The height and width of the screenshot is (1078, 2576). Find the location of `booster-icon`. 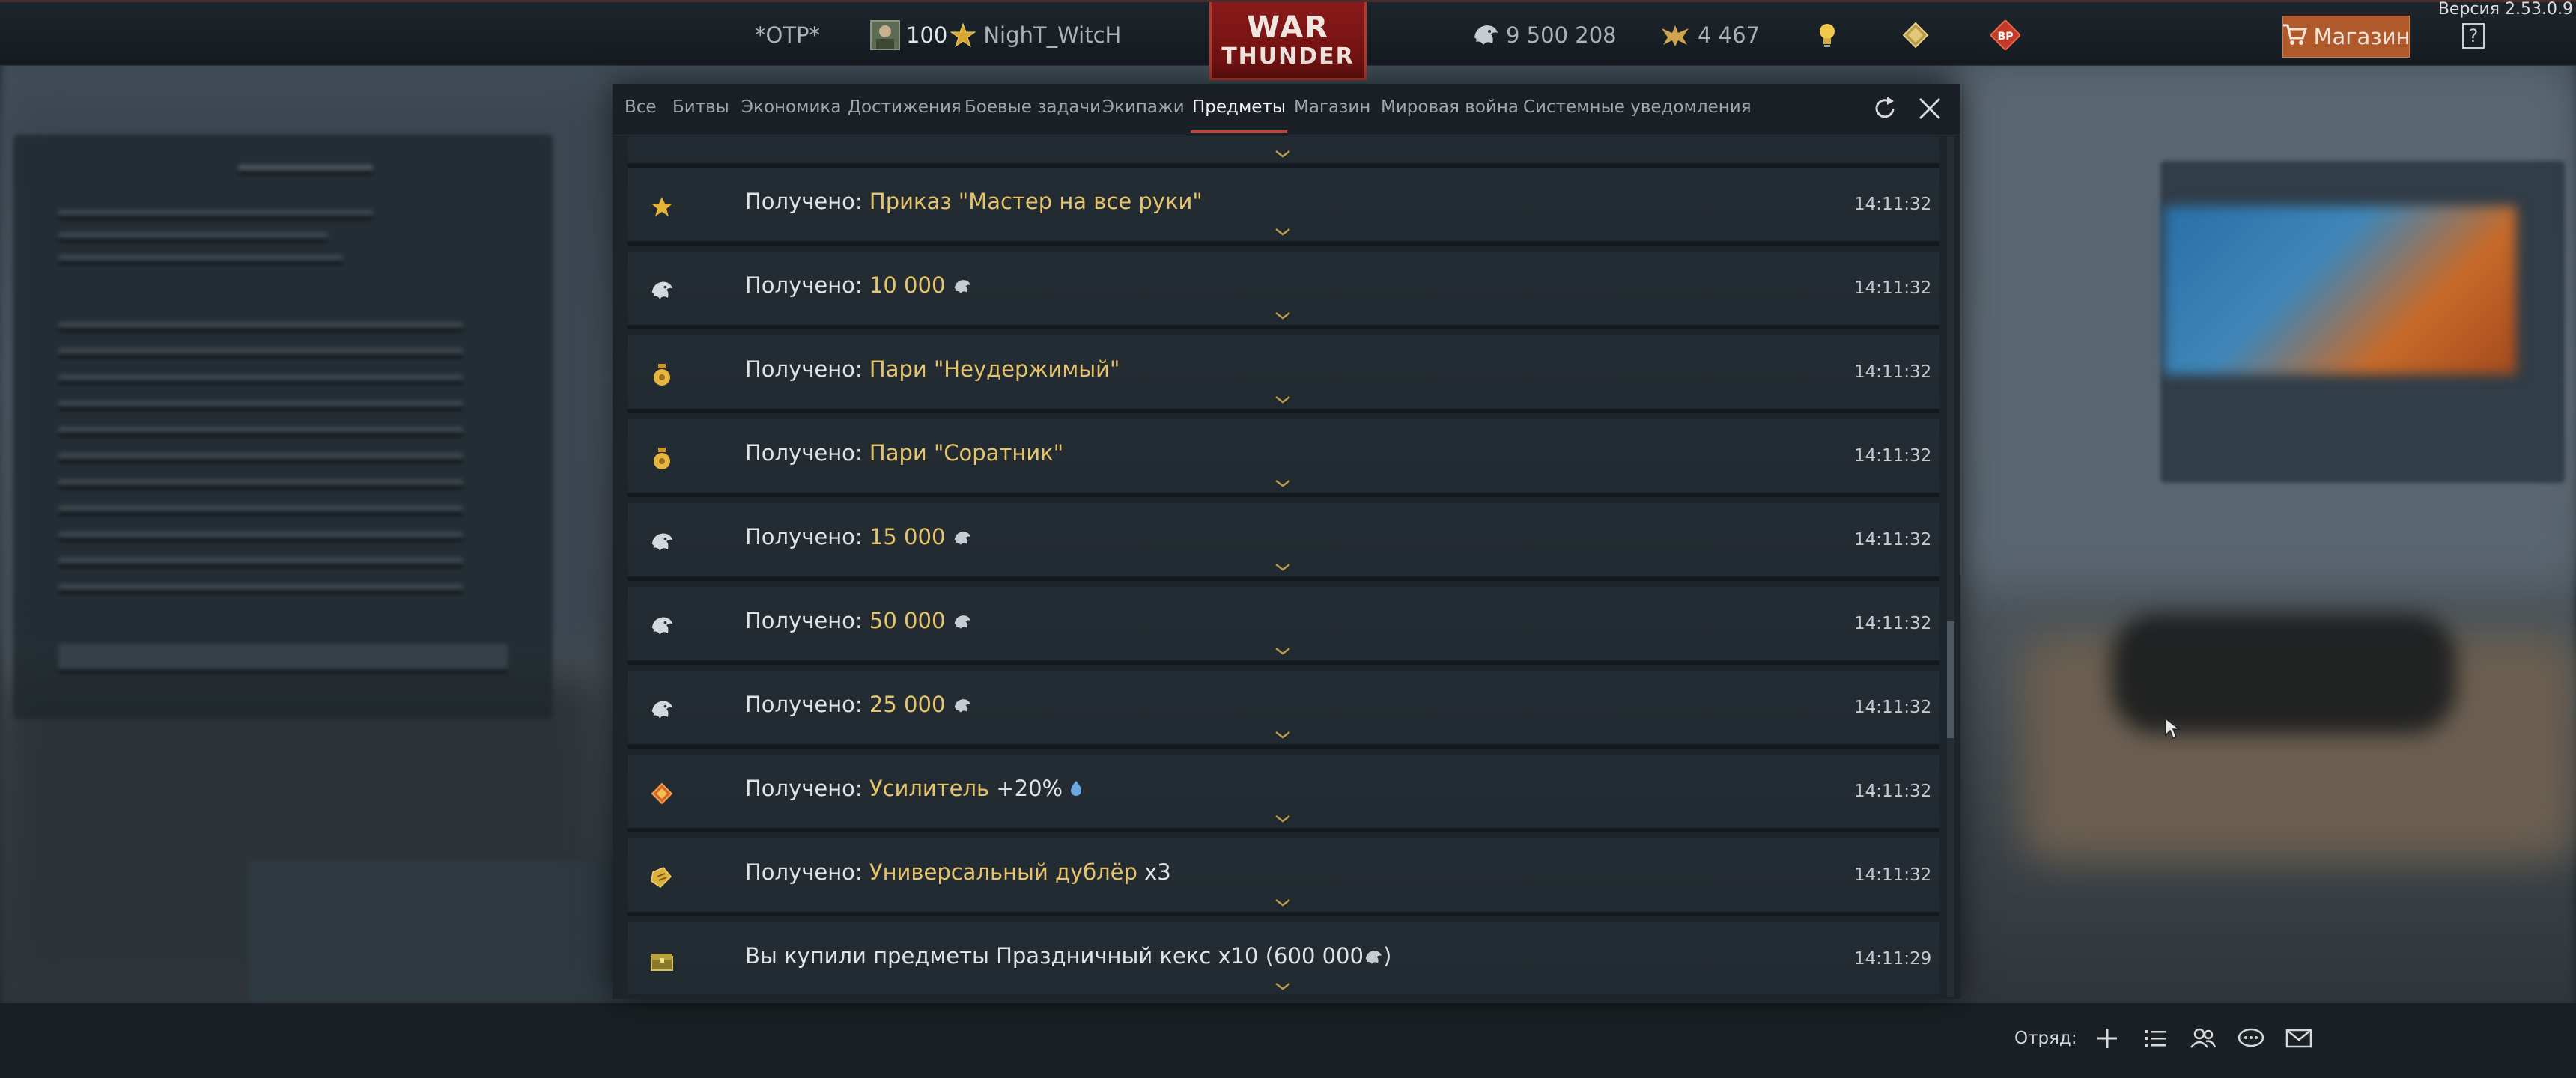

booster-icon is located at coordinates (661, 793).